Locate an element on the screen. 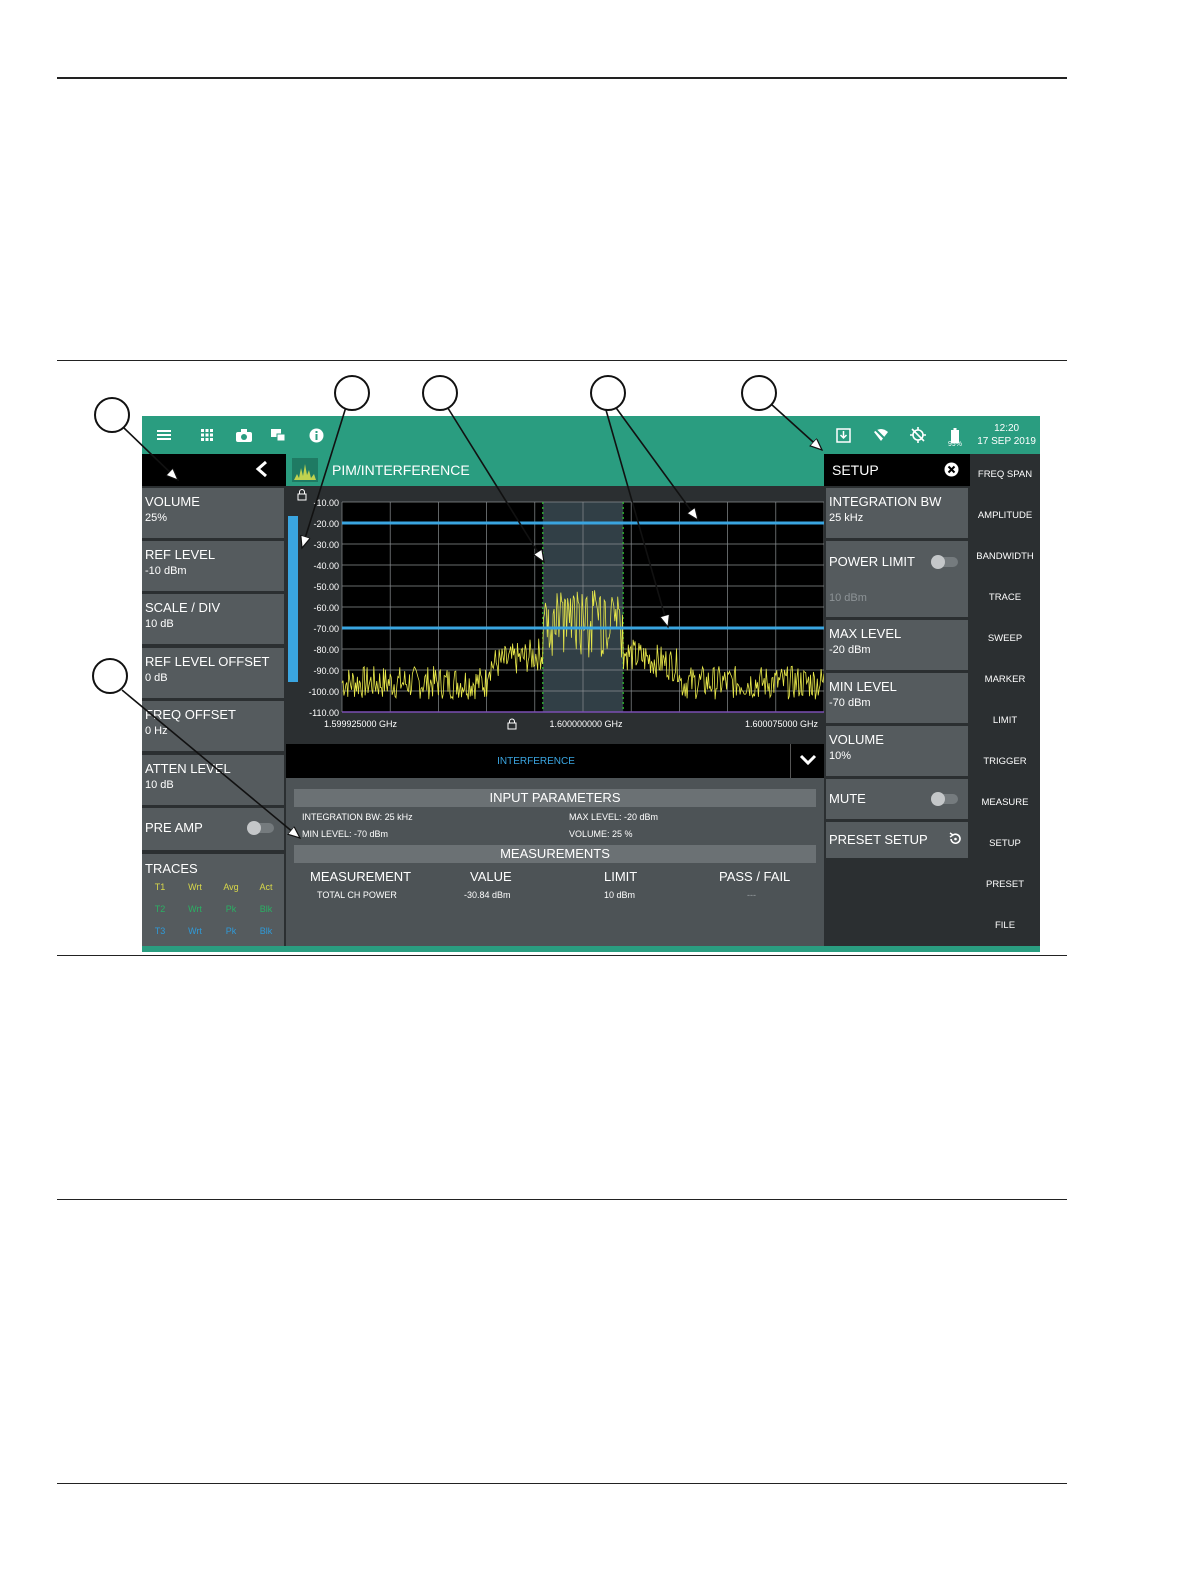 This screenshot has width=1190, height=1582. callout-arrow-4a is located at coordinates (655, 462).